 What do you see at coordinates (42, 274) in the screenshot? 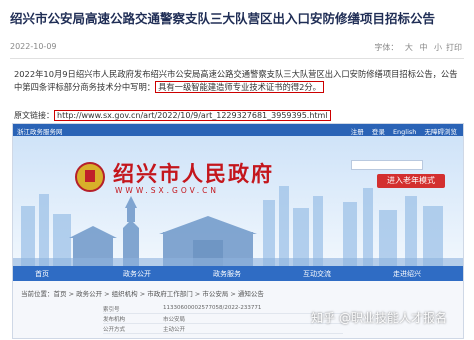
I see `nav-item-home: 首页` at bounding box center [42, 274].